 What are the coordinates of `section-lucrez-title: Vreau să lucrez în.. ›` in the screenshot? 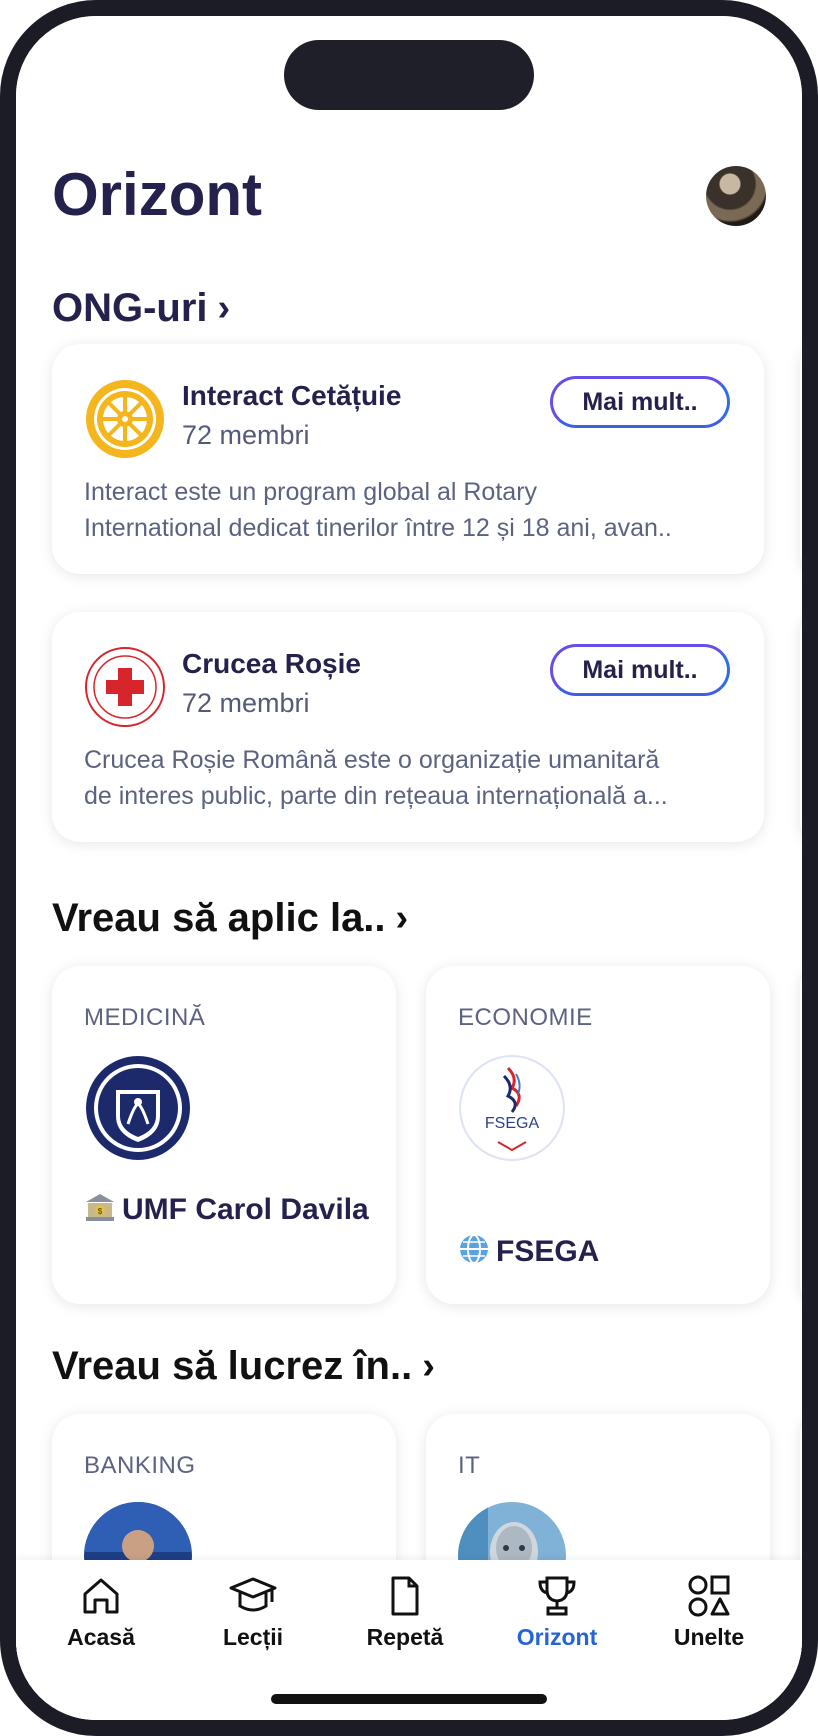 It's located at (243, 1366).